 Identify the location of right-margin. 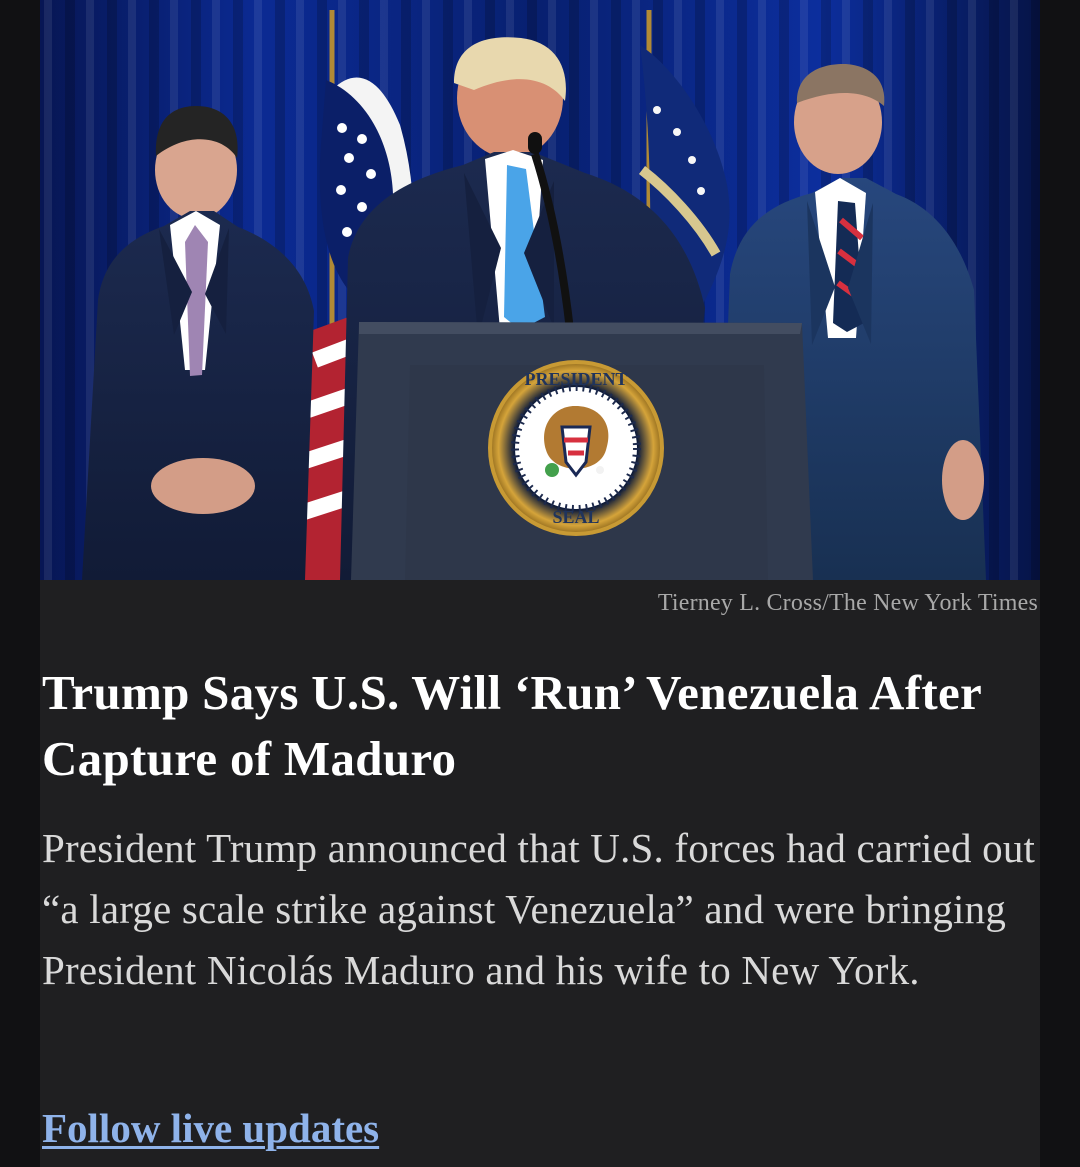
(1060, 583).